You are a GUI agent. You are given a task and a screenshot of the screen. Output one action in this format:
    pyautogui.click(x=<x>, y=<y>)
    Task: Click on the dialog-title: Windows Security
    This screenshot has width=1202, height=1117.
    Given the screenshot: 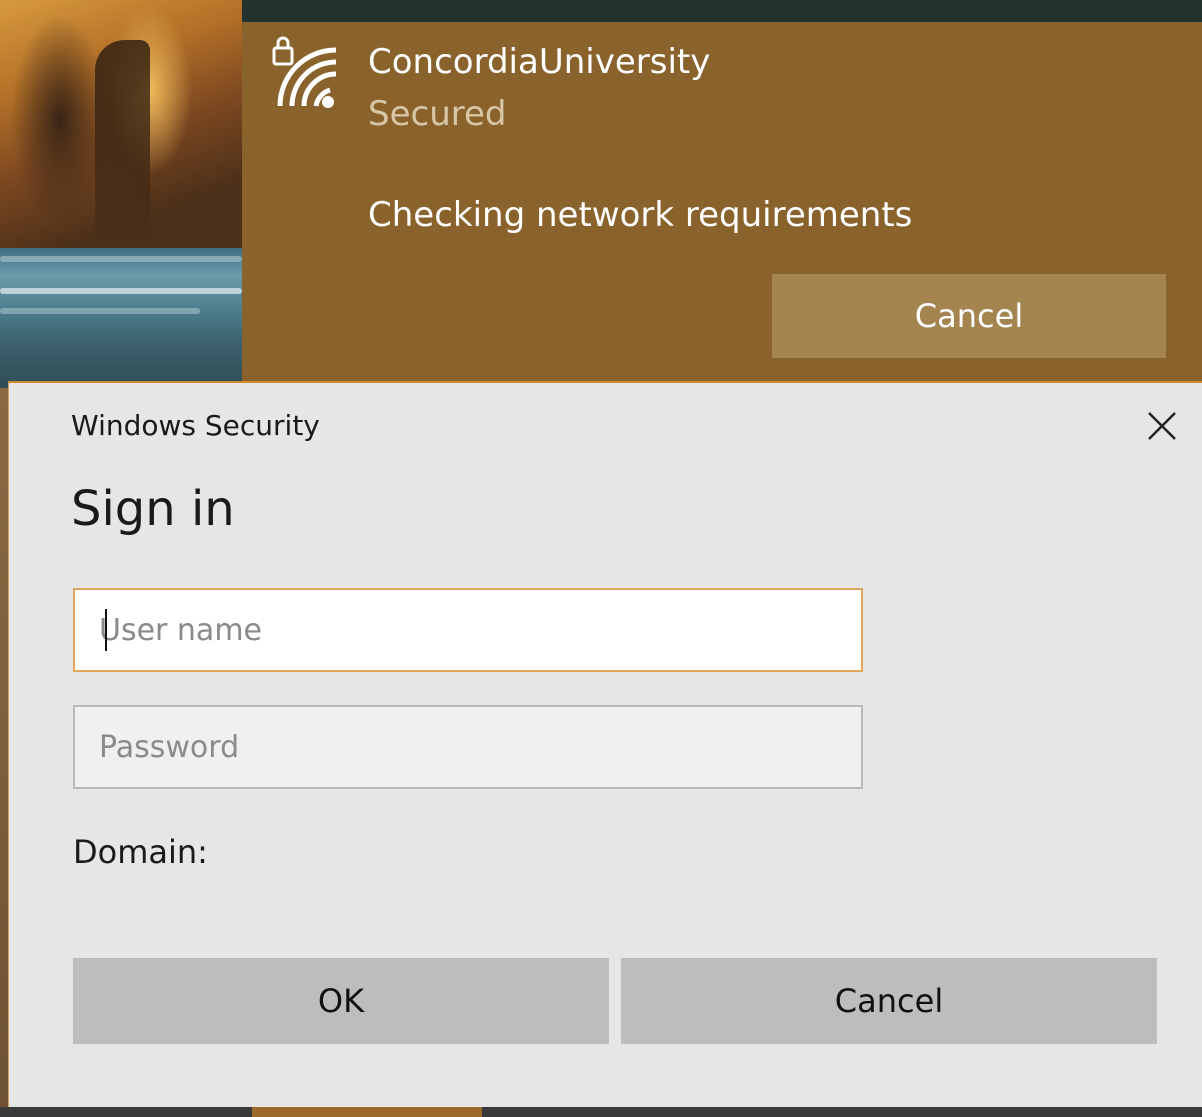 What is the action you would take?
    pyautogui.click(x=195, y=425)
    